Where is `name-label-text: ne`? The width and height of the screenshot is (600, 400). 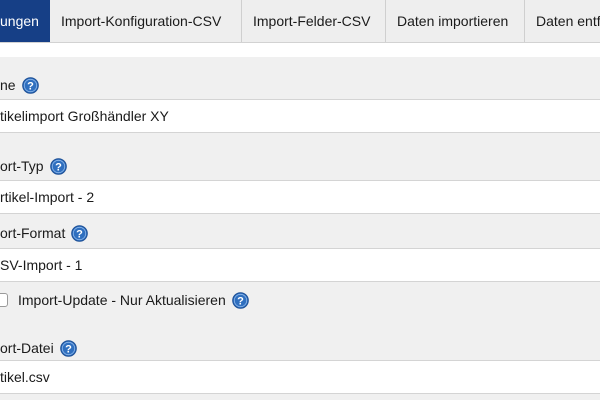
name-label-text: ne is located at coordinates (8, 85).